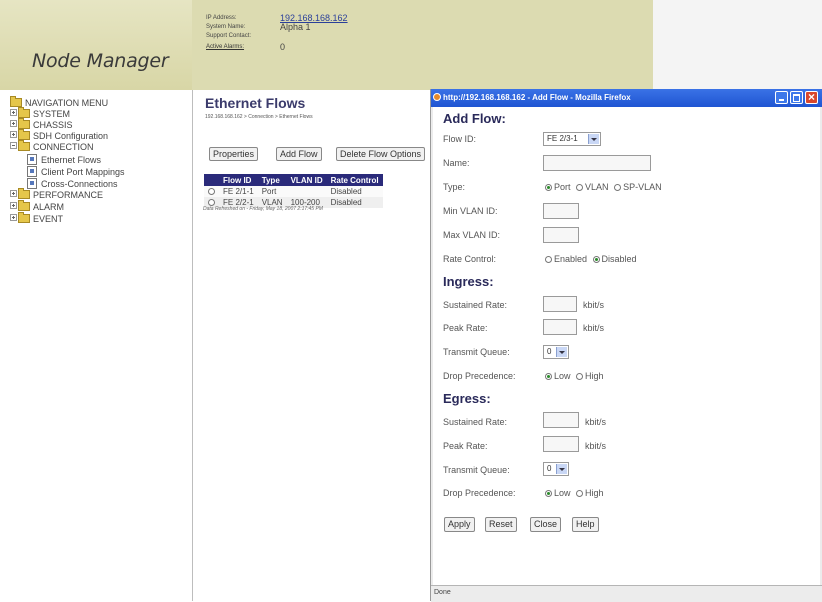 This screenshot has width=822, height=602. Describe the element at coordinates (594, 493) in the screenshot. I see `drop-option-label: High` at that location.